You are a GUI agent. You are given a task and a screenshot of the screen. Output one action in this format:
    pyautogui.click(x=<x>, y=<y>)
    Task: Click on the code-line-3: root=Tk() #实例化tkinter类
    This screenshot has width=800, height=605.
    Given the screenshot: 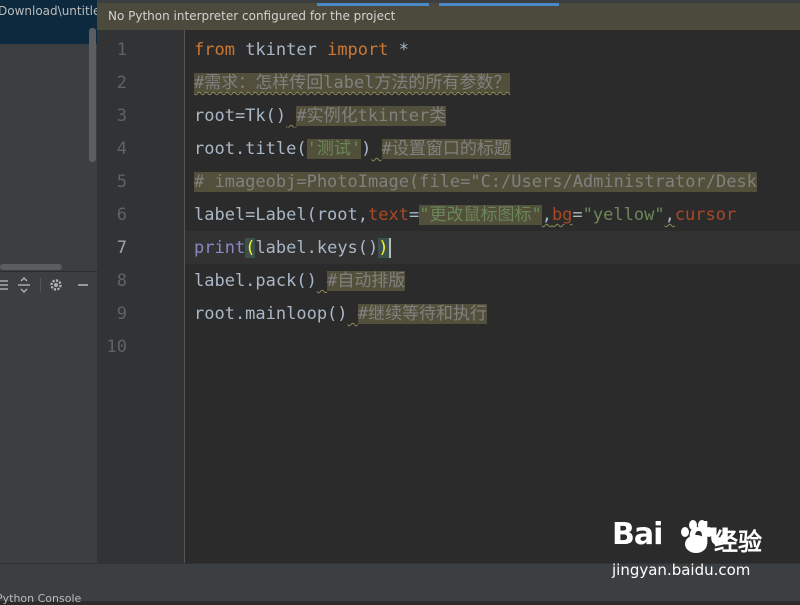 What is the action you would take?
    pyautogui.click(x=320, y=116)
    